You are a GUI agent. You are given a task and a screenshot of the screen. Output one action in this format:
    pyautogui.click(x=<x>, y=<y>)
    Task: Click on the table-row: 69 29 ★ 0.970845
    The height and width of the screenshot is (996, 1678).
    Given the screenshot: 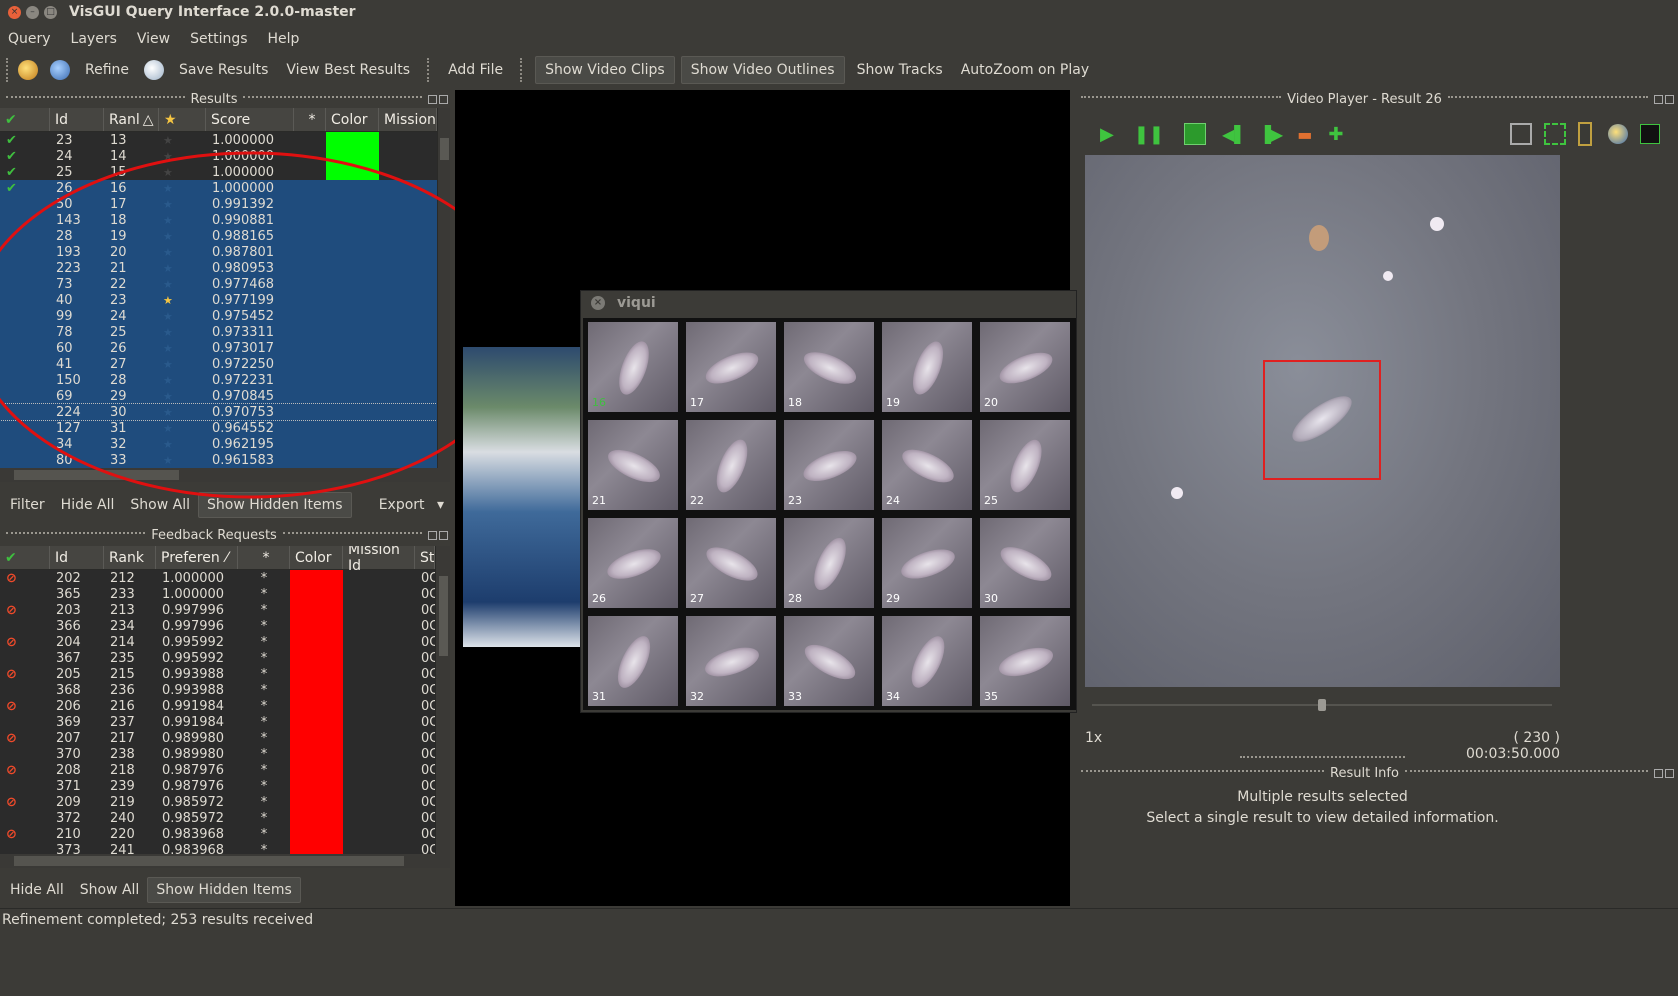 What is the action you would take?
    pyautogui.click(x=218, y=396)
    